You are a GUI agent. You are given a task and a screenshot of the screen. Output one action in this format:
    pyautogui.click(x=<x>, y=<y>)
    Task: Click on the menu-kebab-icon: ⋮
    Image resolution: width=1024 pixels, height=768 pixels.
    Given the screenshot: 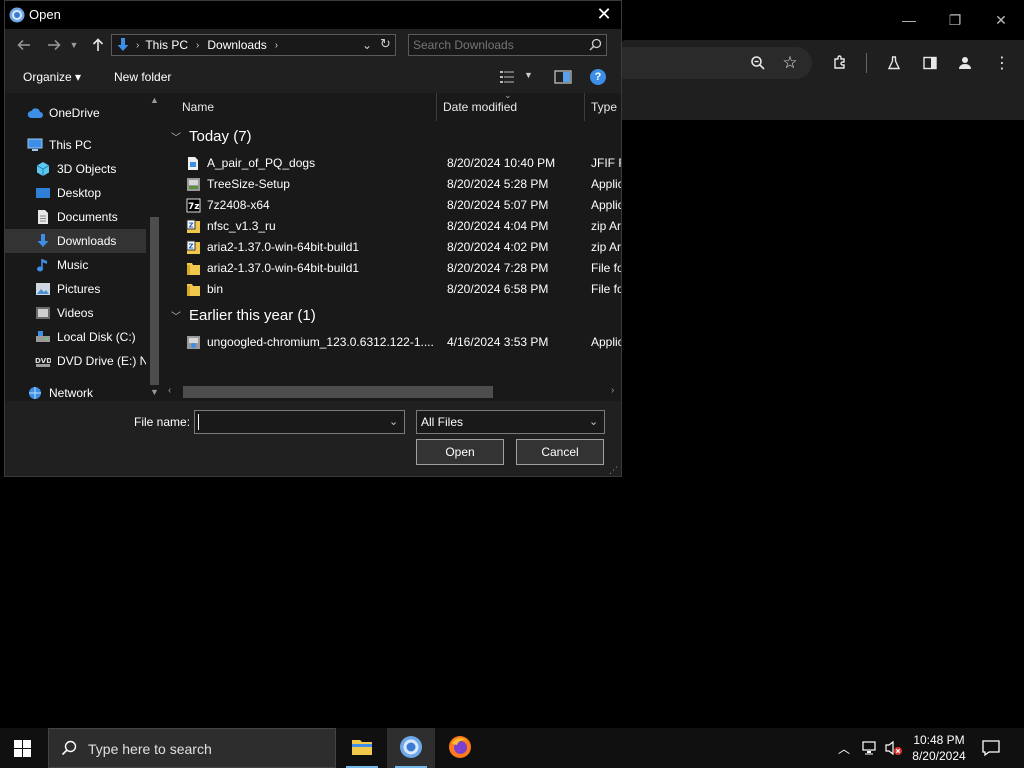 What is the action you would take?
    pyautogui.click(x=1002, y=63)
    